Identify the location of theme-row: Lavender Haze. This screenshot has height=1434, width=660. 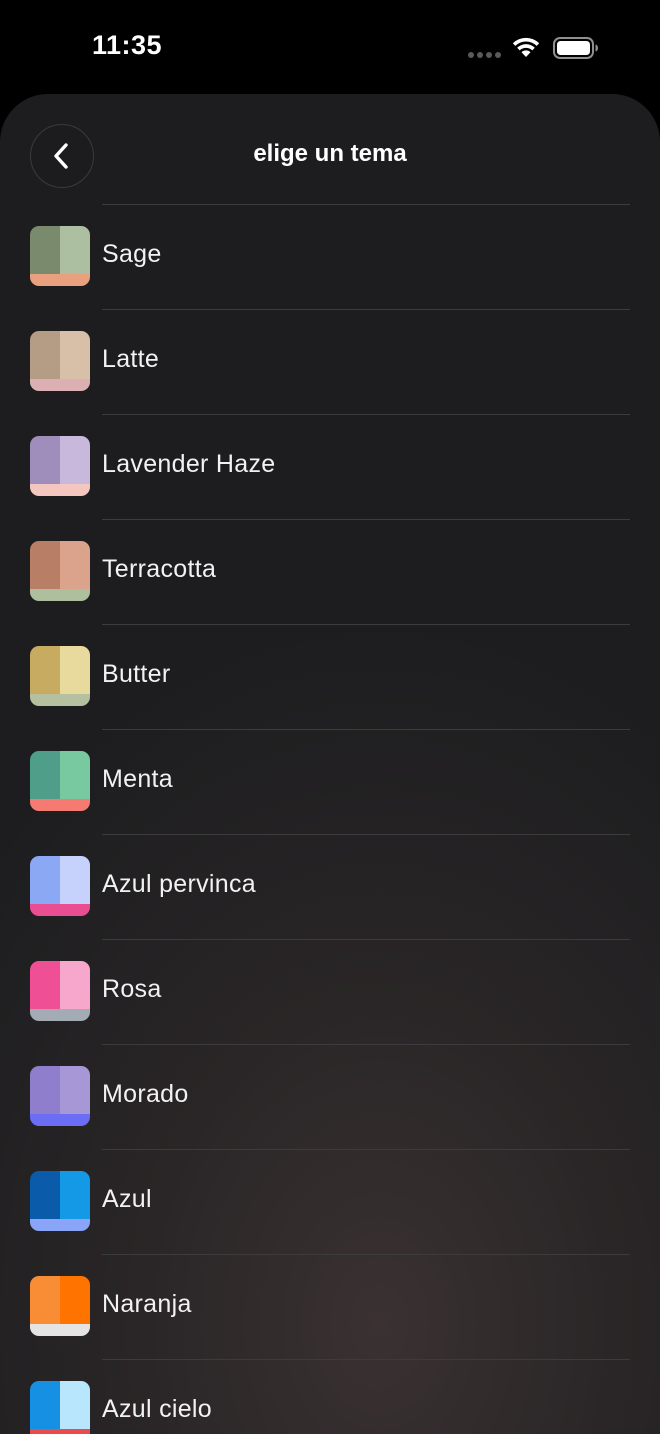
(330, 466).